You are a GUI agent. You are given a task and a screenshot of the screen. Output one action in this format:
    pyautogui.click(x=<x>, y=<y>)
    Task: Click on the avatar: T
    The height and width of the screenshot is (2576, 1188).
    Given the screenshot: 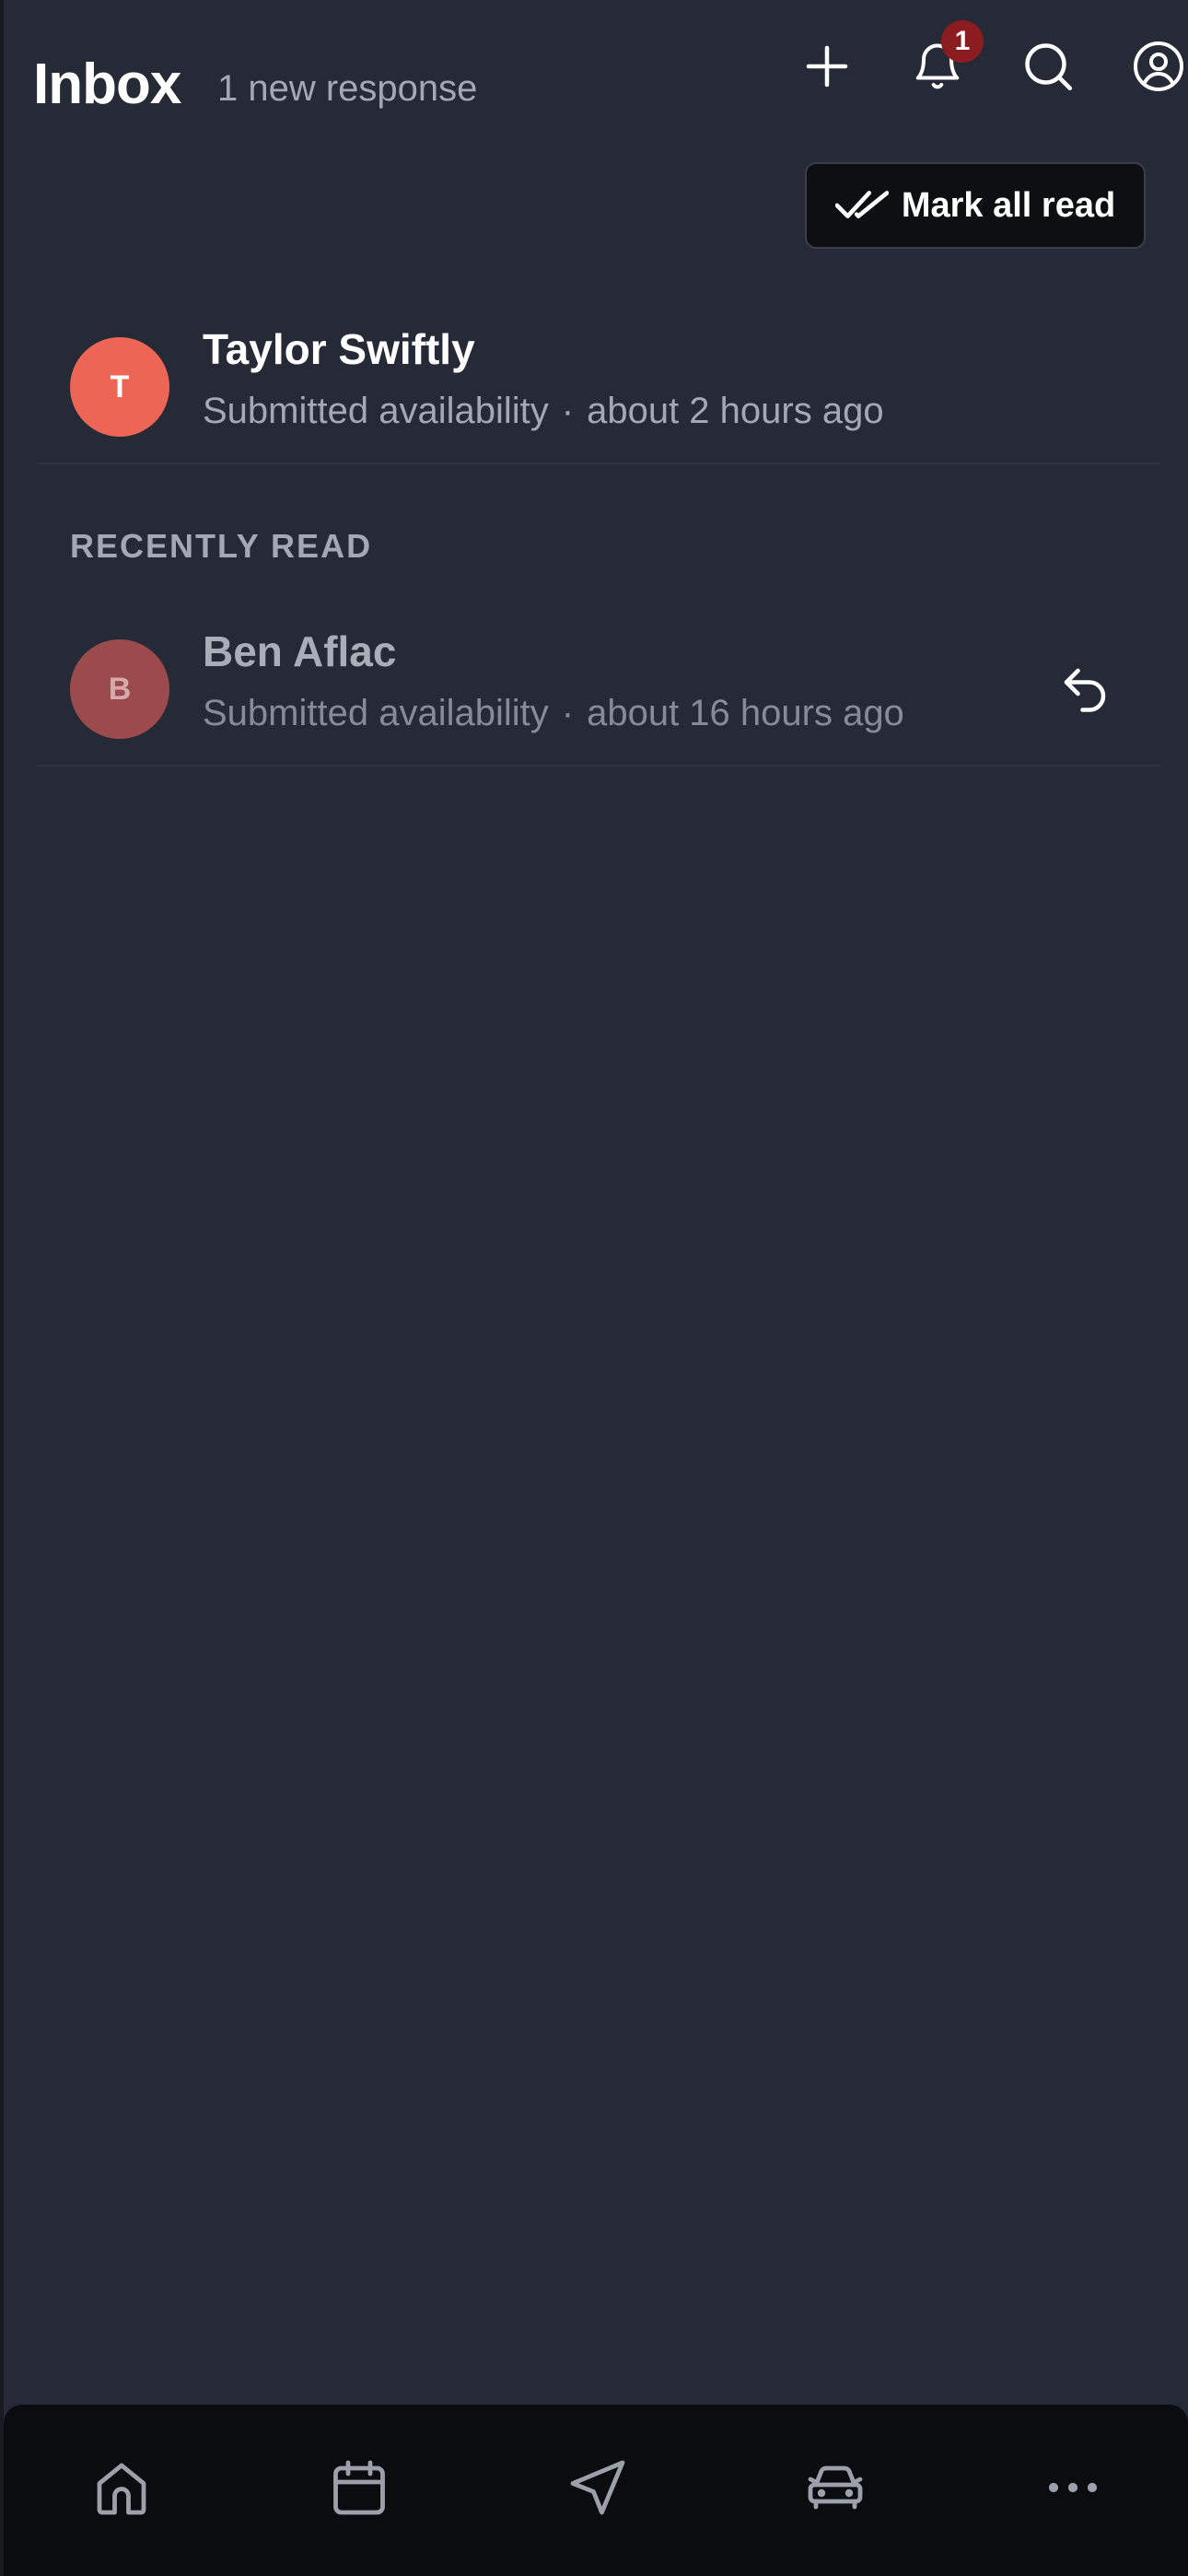 What is the action you would take?
    pyautogui.click(x=119, y=387)
    